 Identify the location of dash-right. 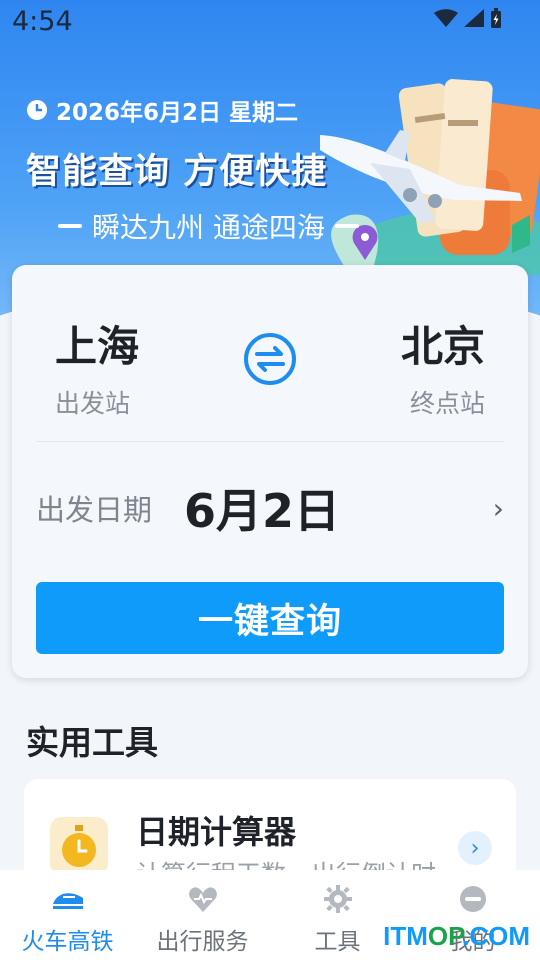
(346, 226).